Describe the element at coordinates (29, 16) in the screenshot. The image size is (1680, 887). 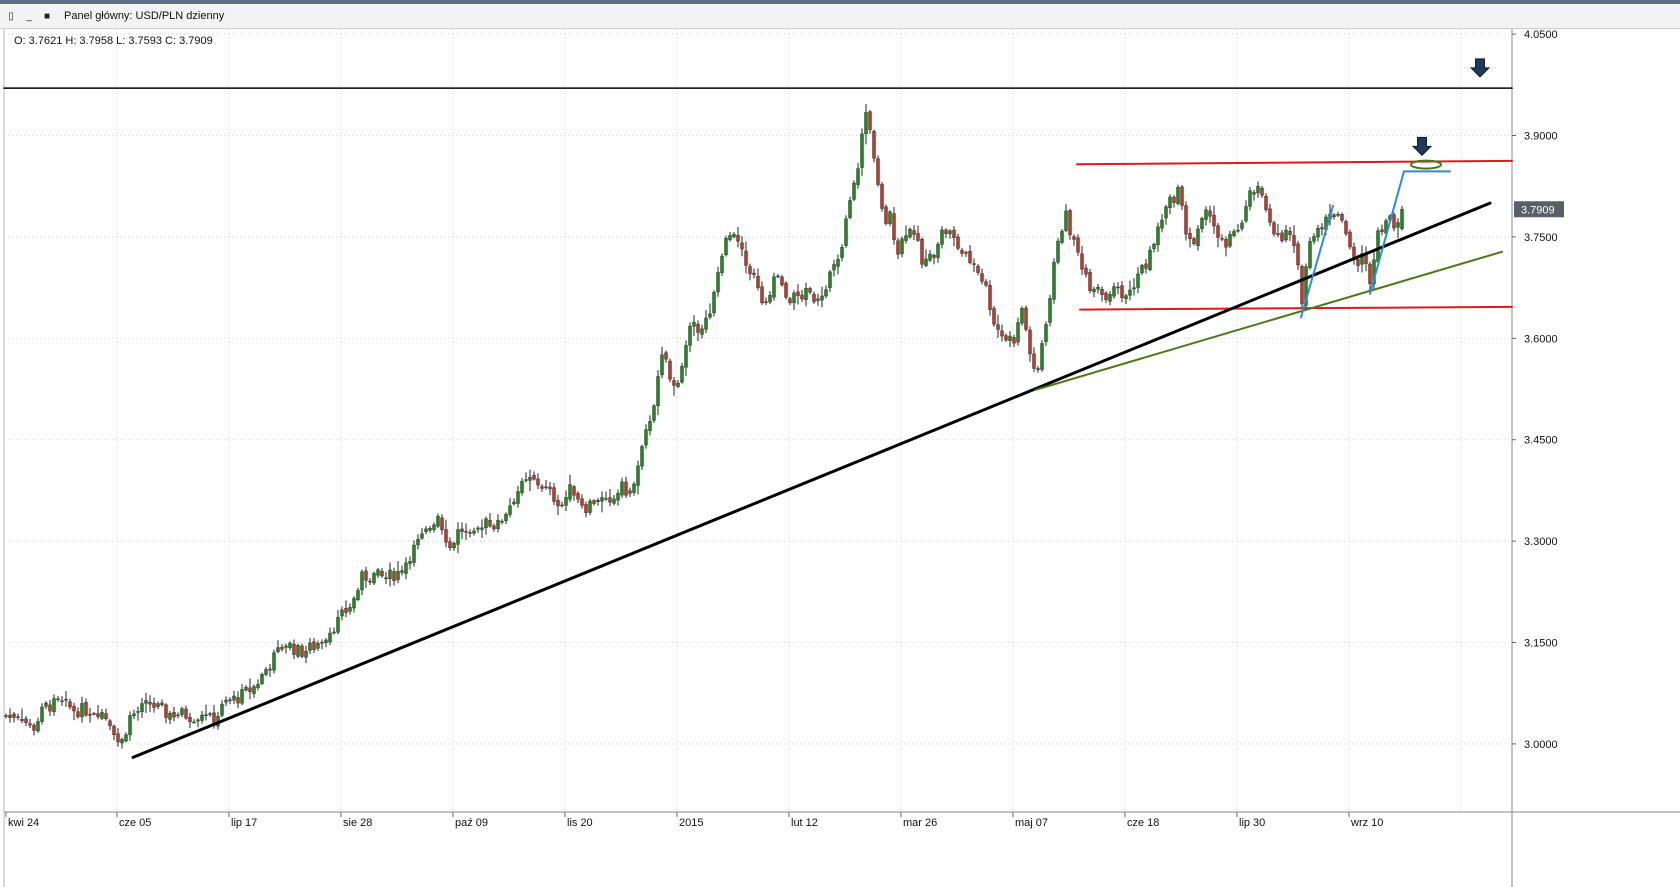
I see `minimize-icon: _` at that location.